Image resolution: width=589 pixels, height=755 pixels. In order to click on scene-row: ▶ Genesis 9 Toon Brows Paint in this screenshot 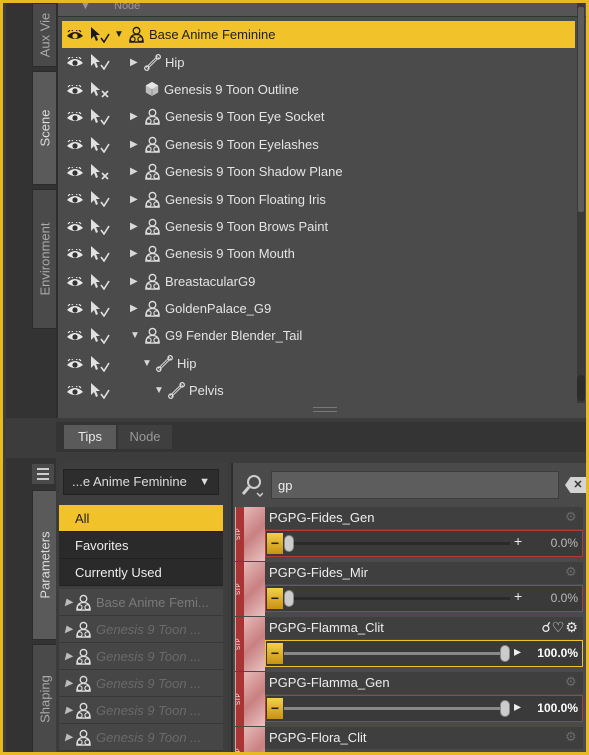, I will do `click(318, 226)`.